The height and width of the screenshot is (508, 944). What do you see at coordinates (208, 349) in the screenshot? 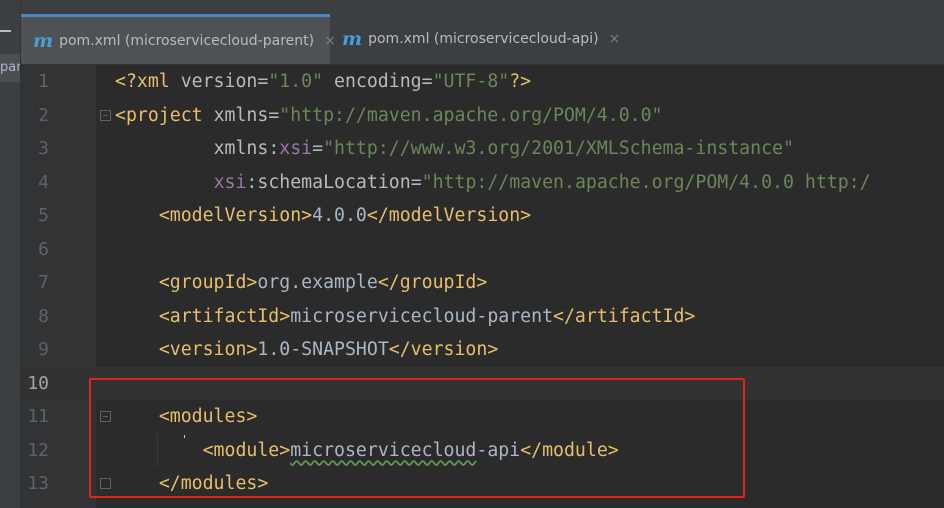
I see `code-token: <version>` at bounding box center [208, 349].